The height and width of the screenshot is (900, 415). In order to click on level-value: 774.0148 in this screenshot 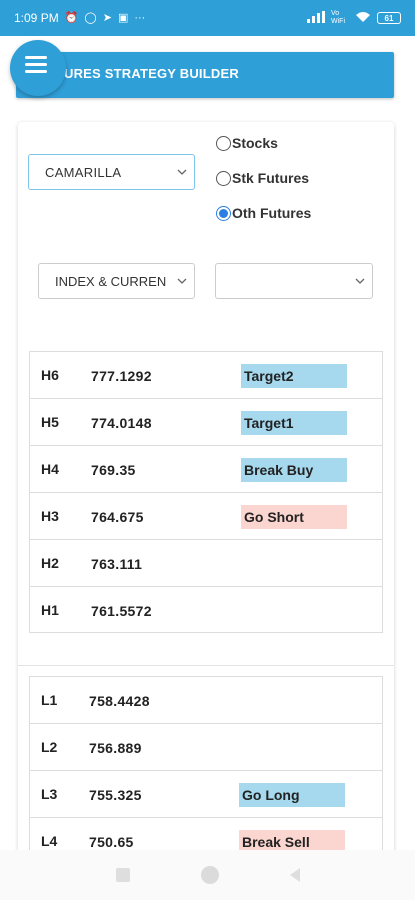, I will do `click(121, 423)`.